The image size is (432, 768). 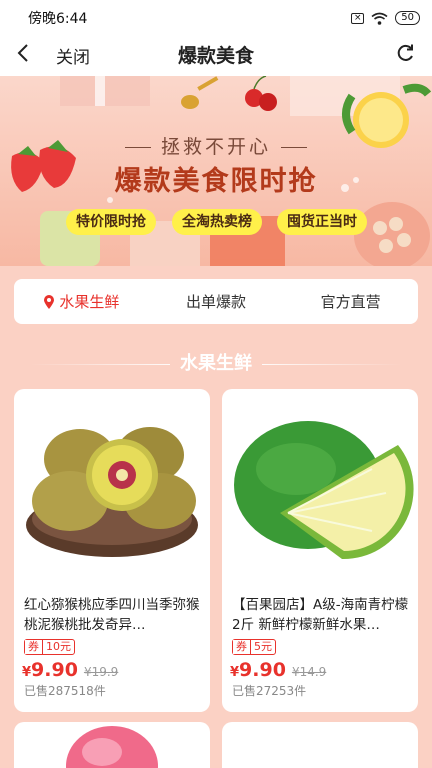 I want to click on tab-fruit-fresh: 水果生鲜, so click(x=81, y=301).